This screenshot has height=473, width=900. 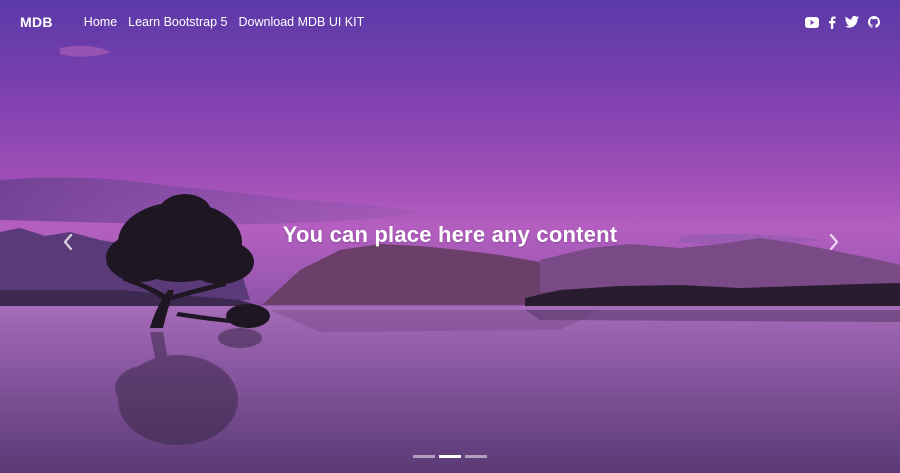 I want to click on carousel-prev-button, so click(x=68, y=242).